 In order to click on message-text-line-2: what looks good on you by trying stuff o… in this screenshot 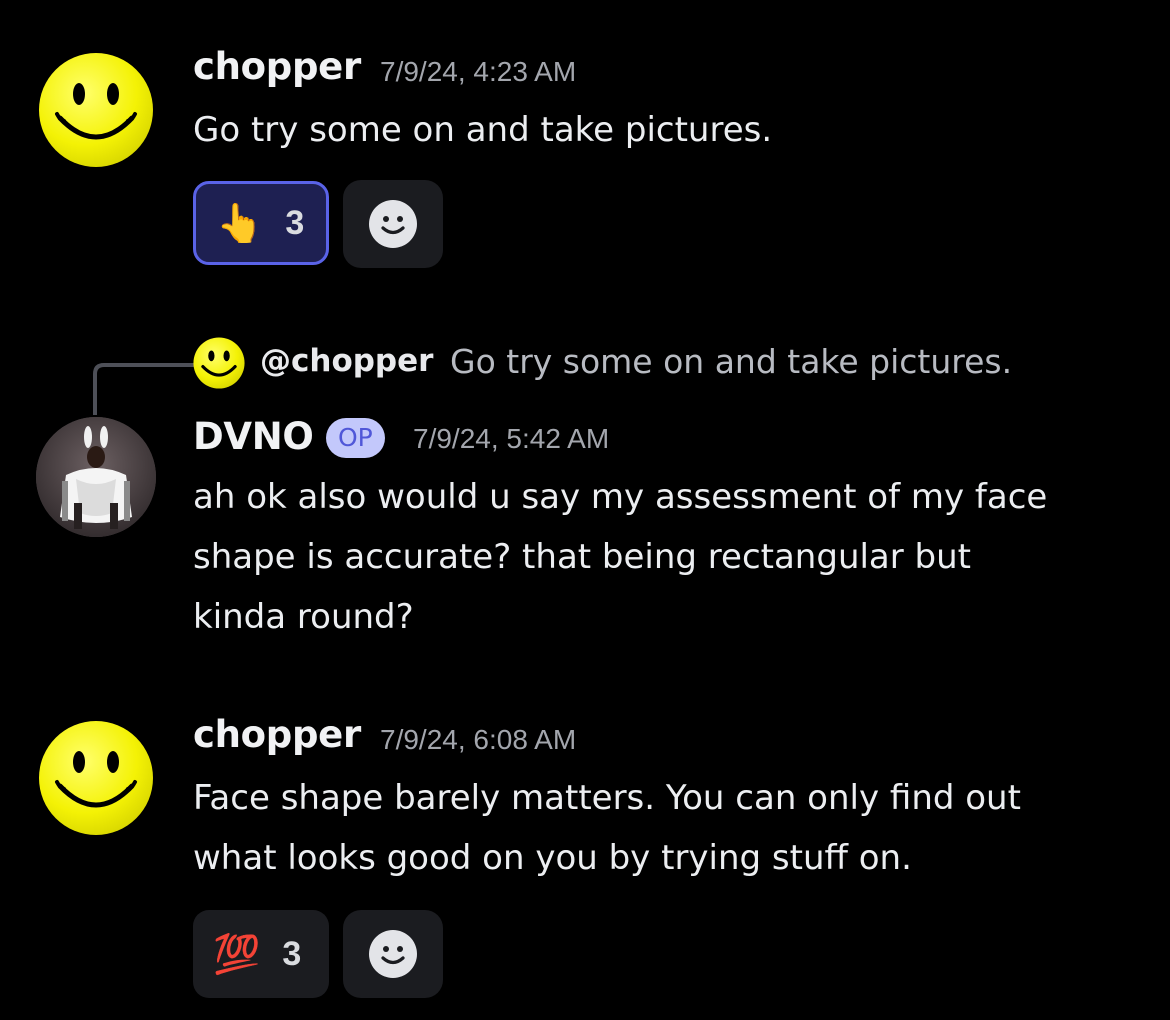, I will do `click(552, 858)`.